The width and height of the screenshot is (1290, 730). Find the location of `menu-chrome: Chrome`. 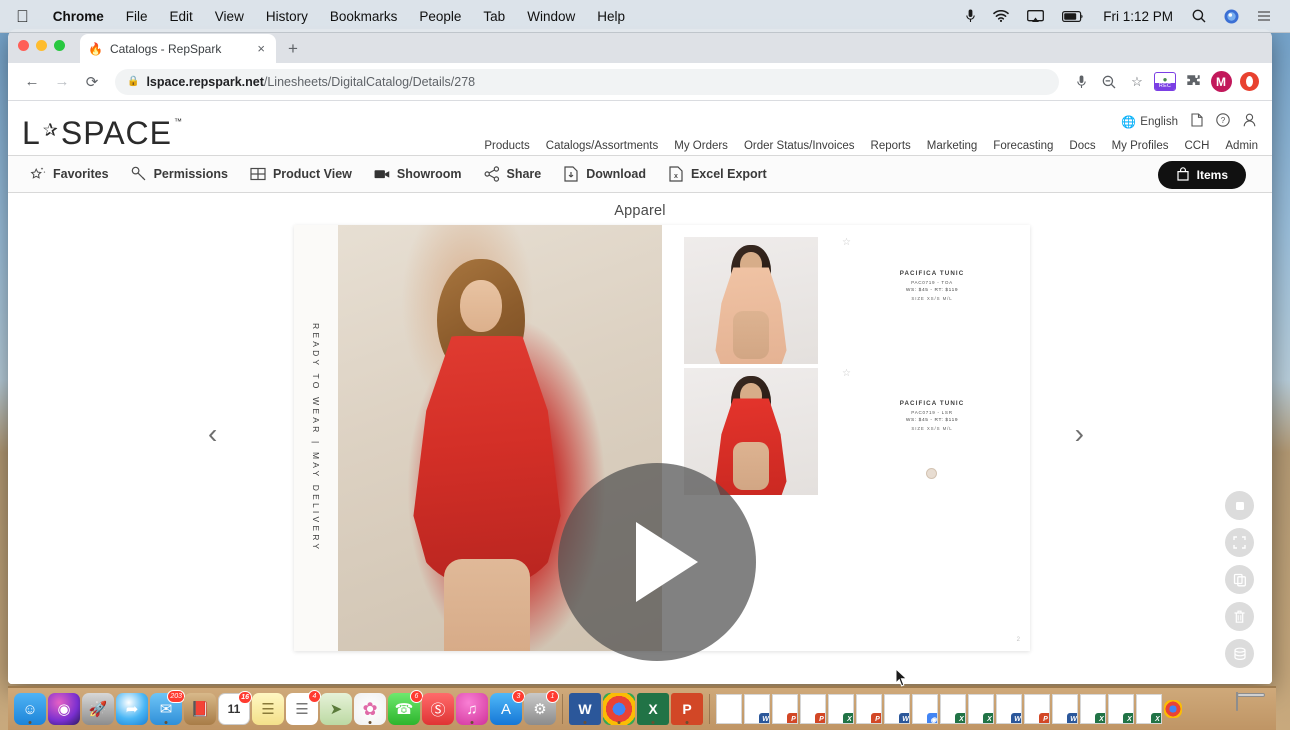

menu-chrome: Chrome is located at coordinates (78, 16).